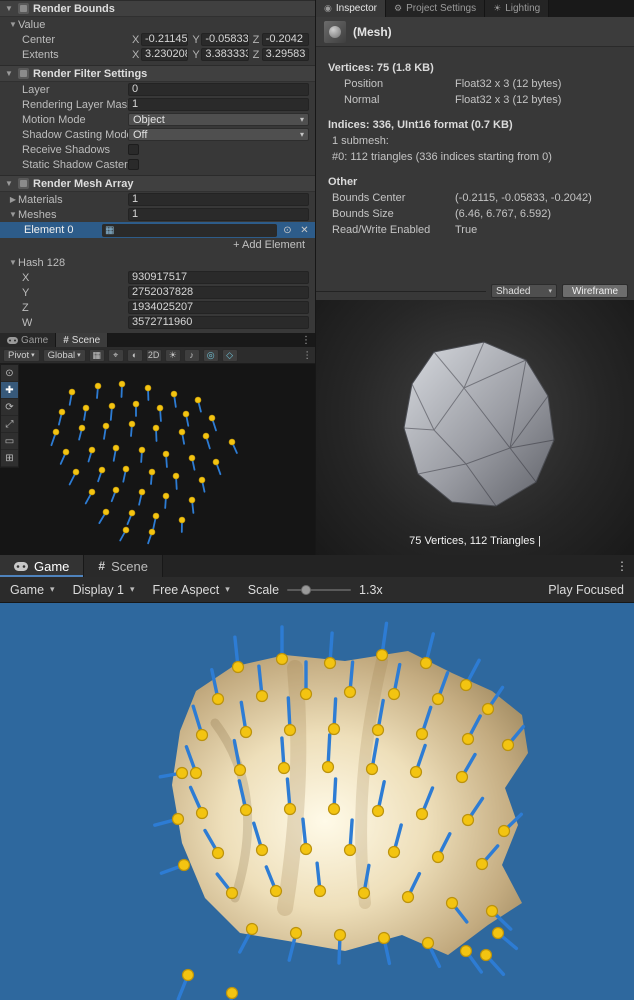 This screenshot has width=634, height=1000. Describe the element at coordinates (285, 54) in the screenshot. I see `extents-z-field: 3.29583` at that location.